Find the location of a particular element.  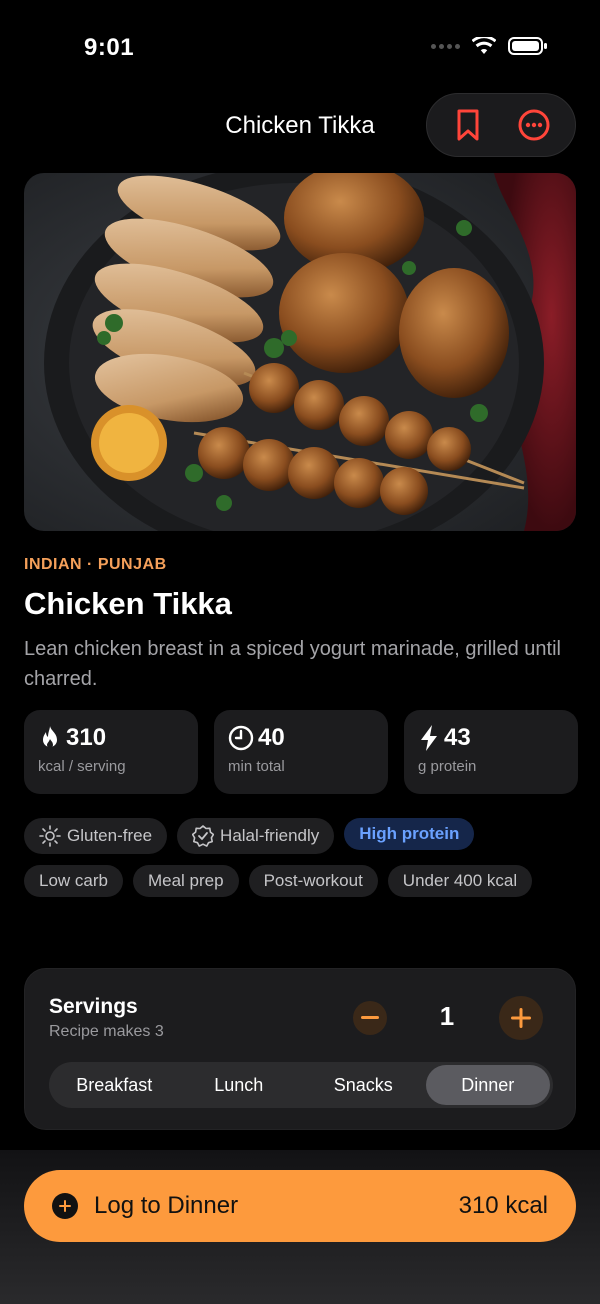

bookmark-icon is located at coordinates (468, 125).